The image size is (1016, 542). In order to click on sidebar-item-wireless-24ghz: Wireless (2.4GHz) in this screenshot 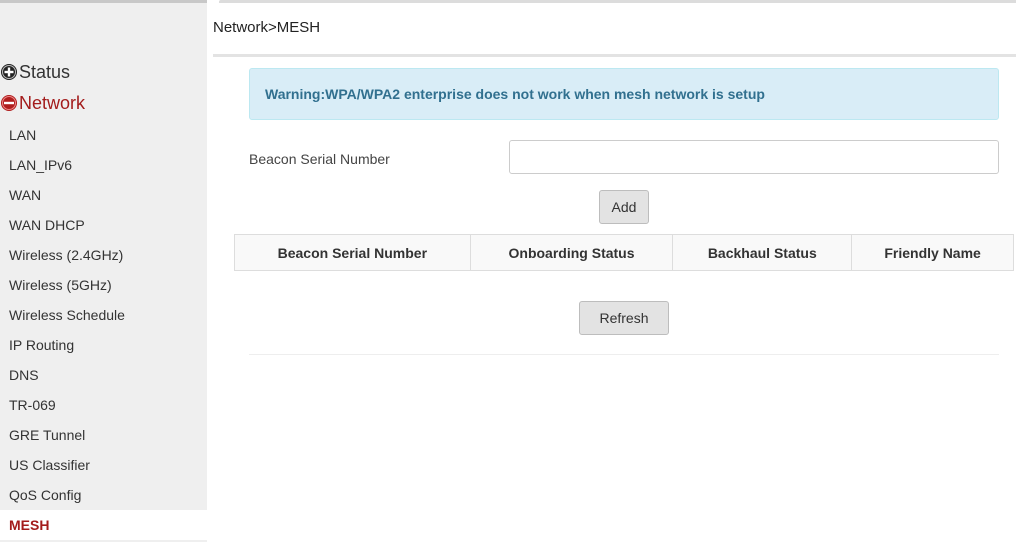, I will do `click(103, 255)`.